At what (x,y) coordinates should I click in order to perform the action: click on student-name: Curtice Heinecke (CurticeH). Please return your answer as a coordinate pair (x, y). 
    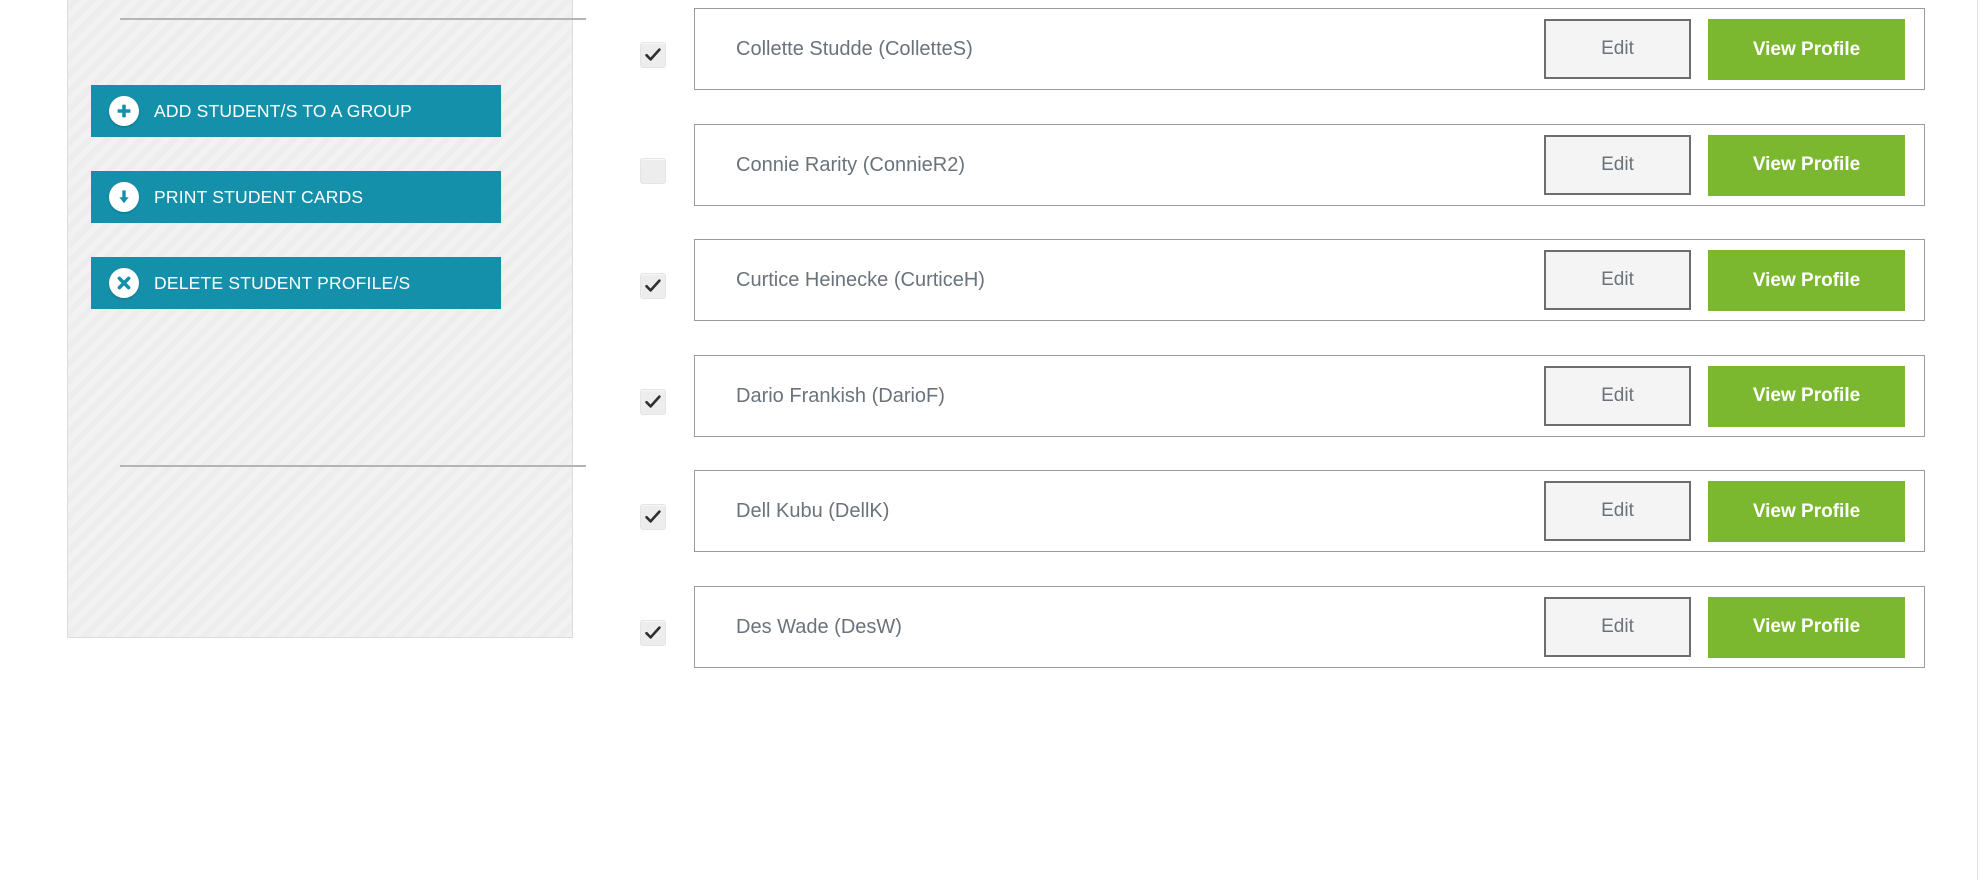
    Looking at the image, I should click on (860, 280).